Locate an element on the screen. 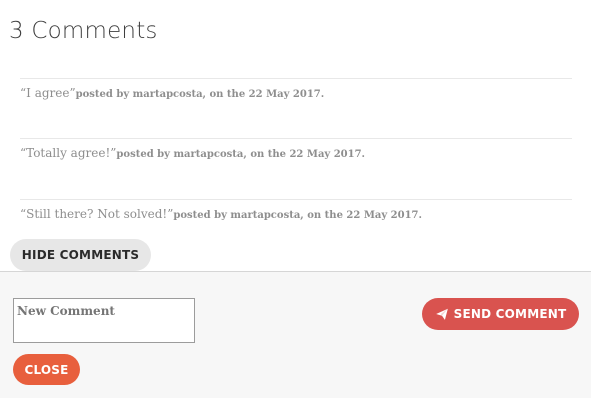 The width and height of the screenshot is (604, 401). comments-count-title: 3 Comments is located at coordinates (83, 31).